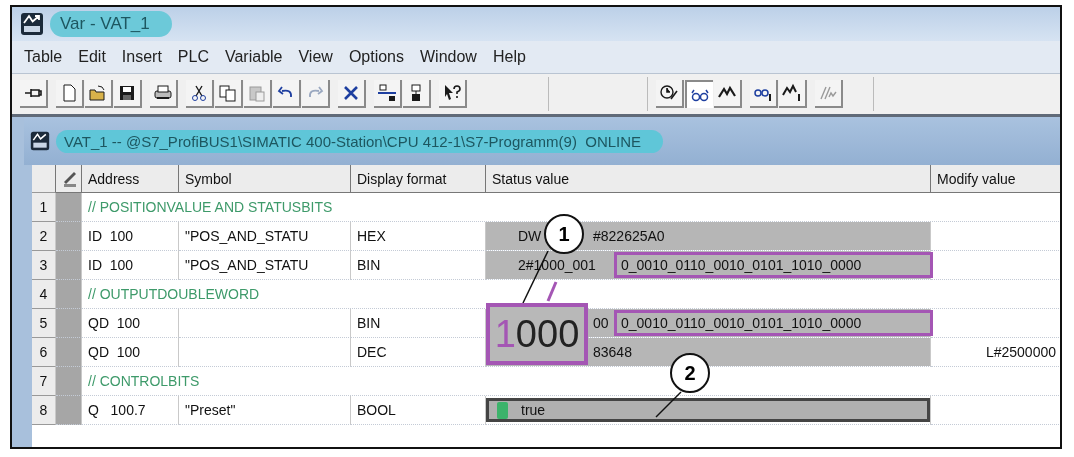  What do you see at coordinates (376, 57) in the screenshot?
I see `menu-item: Options` at bounding box center [376, 57].